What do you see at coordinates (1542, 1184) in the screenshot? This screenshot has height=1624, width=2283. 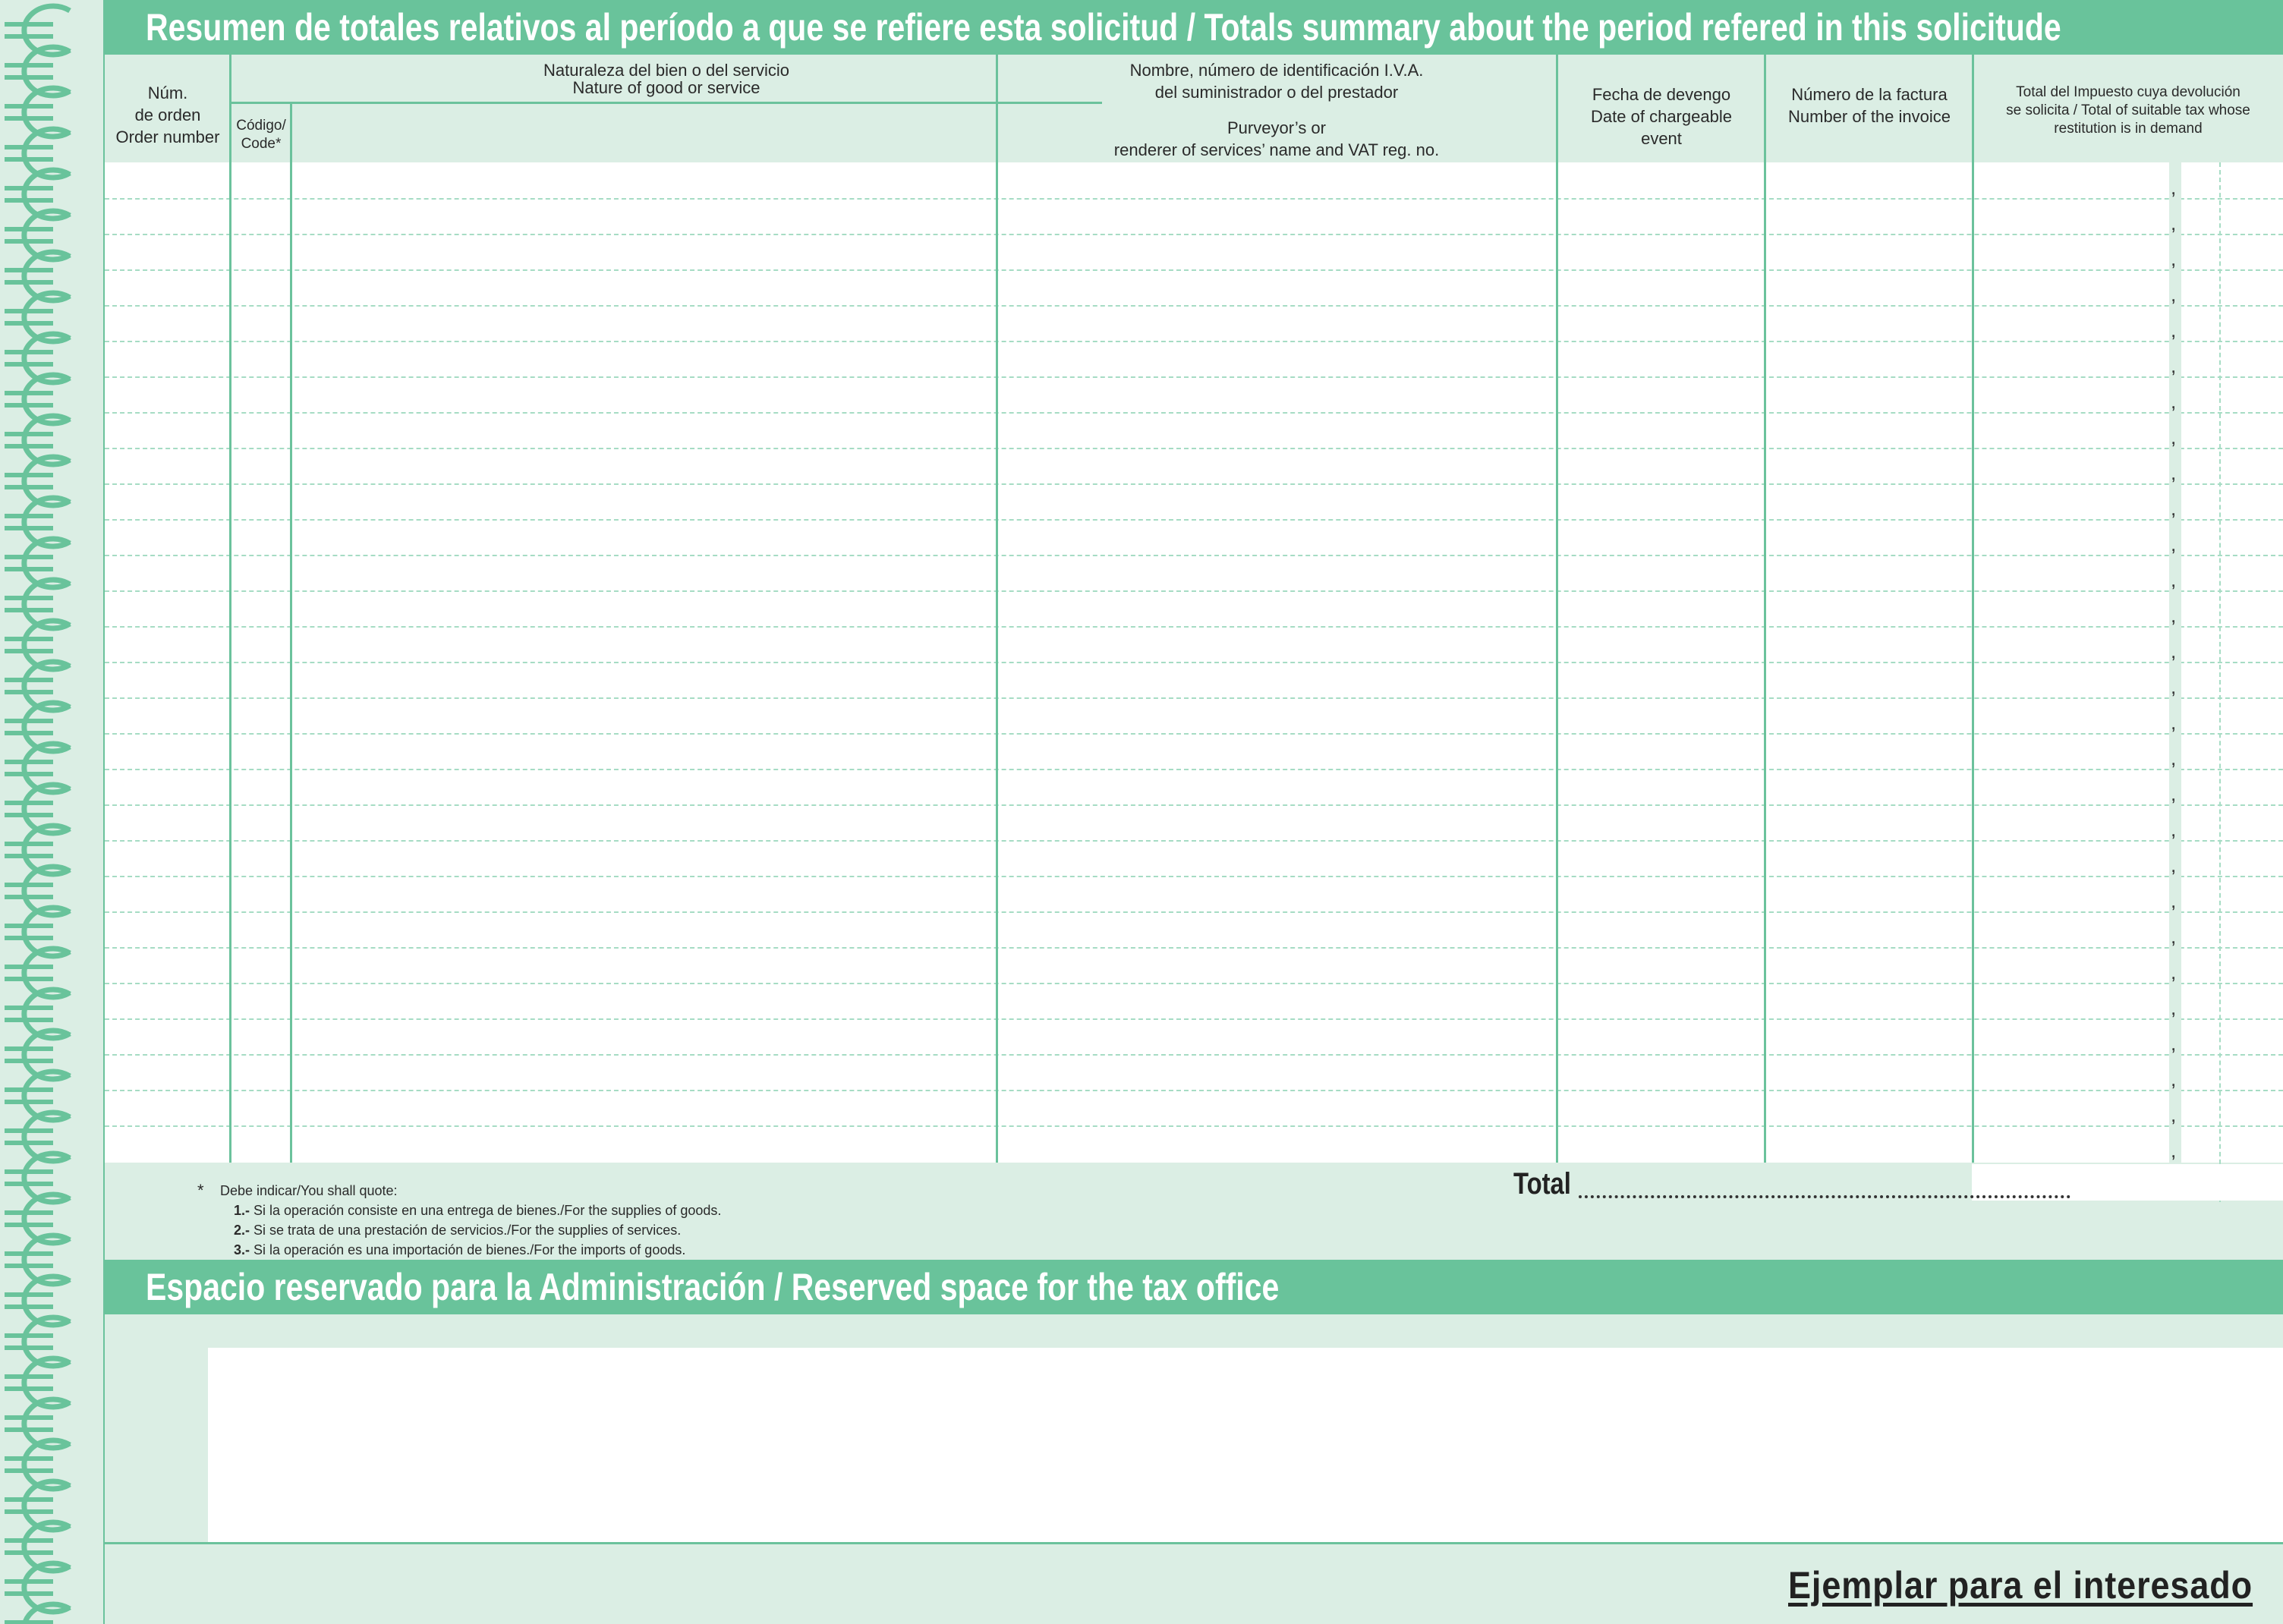 I see `total-label: Total` at bounding box center [1542, 1184].